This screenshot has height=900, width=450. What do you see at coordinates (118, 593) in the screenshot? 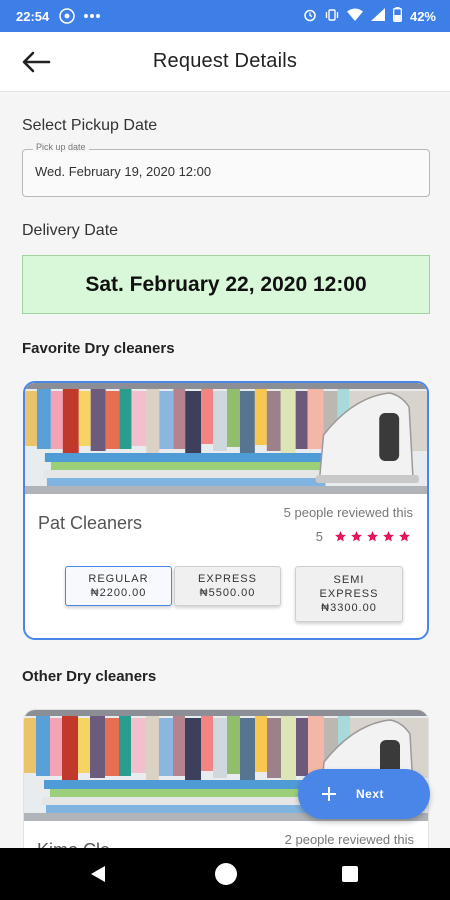
I see `service-price: ₦2200.00` at bounding box center [118, 593].